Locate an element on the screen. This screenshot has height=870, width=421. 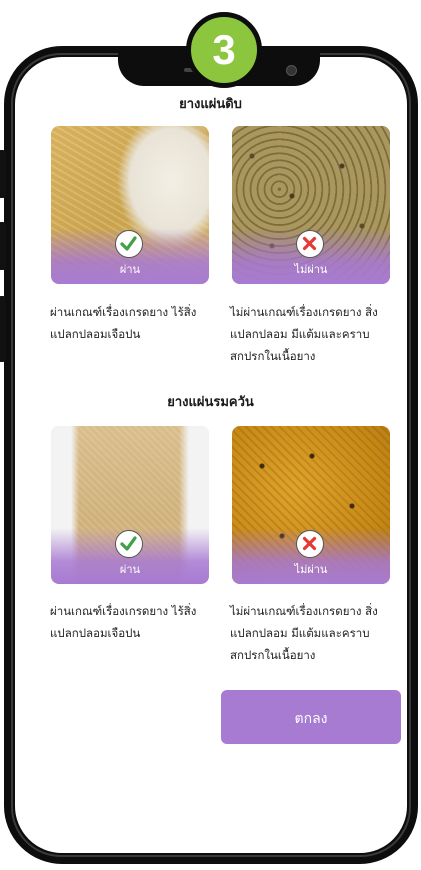
section-title-raw-sheet: ยางแผ่นดิบ is located at coordinates (210, 104).